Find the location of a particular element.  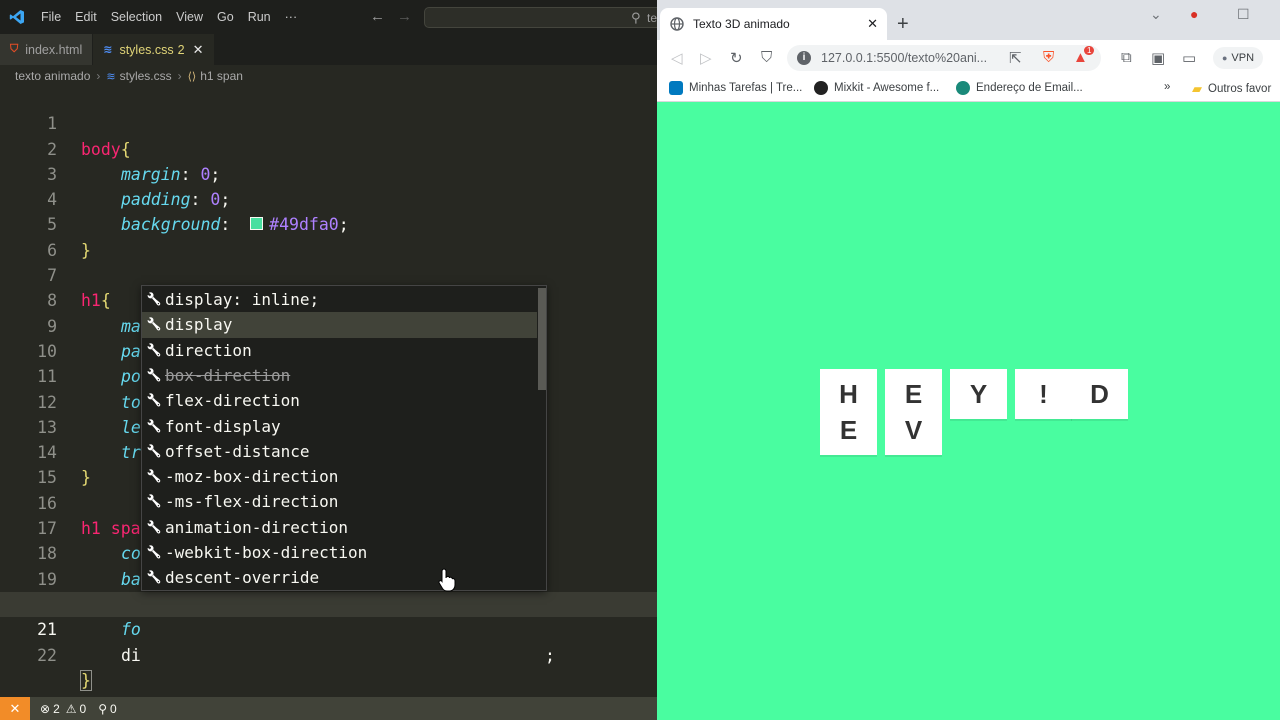

semicolon: ; is located at coordinates (550, 655).